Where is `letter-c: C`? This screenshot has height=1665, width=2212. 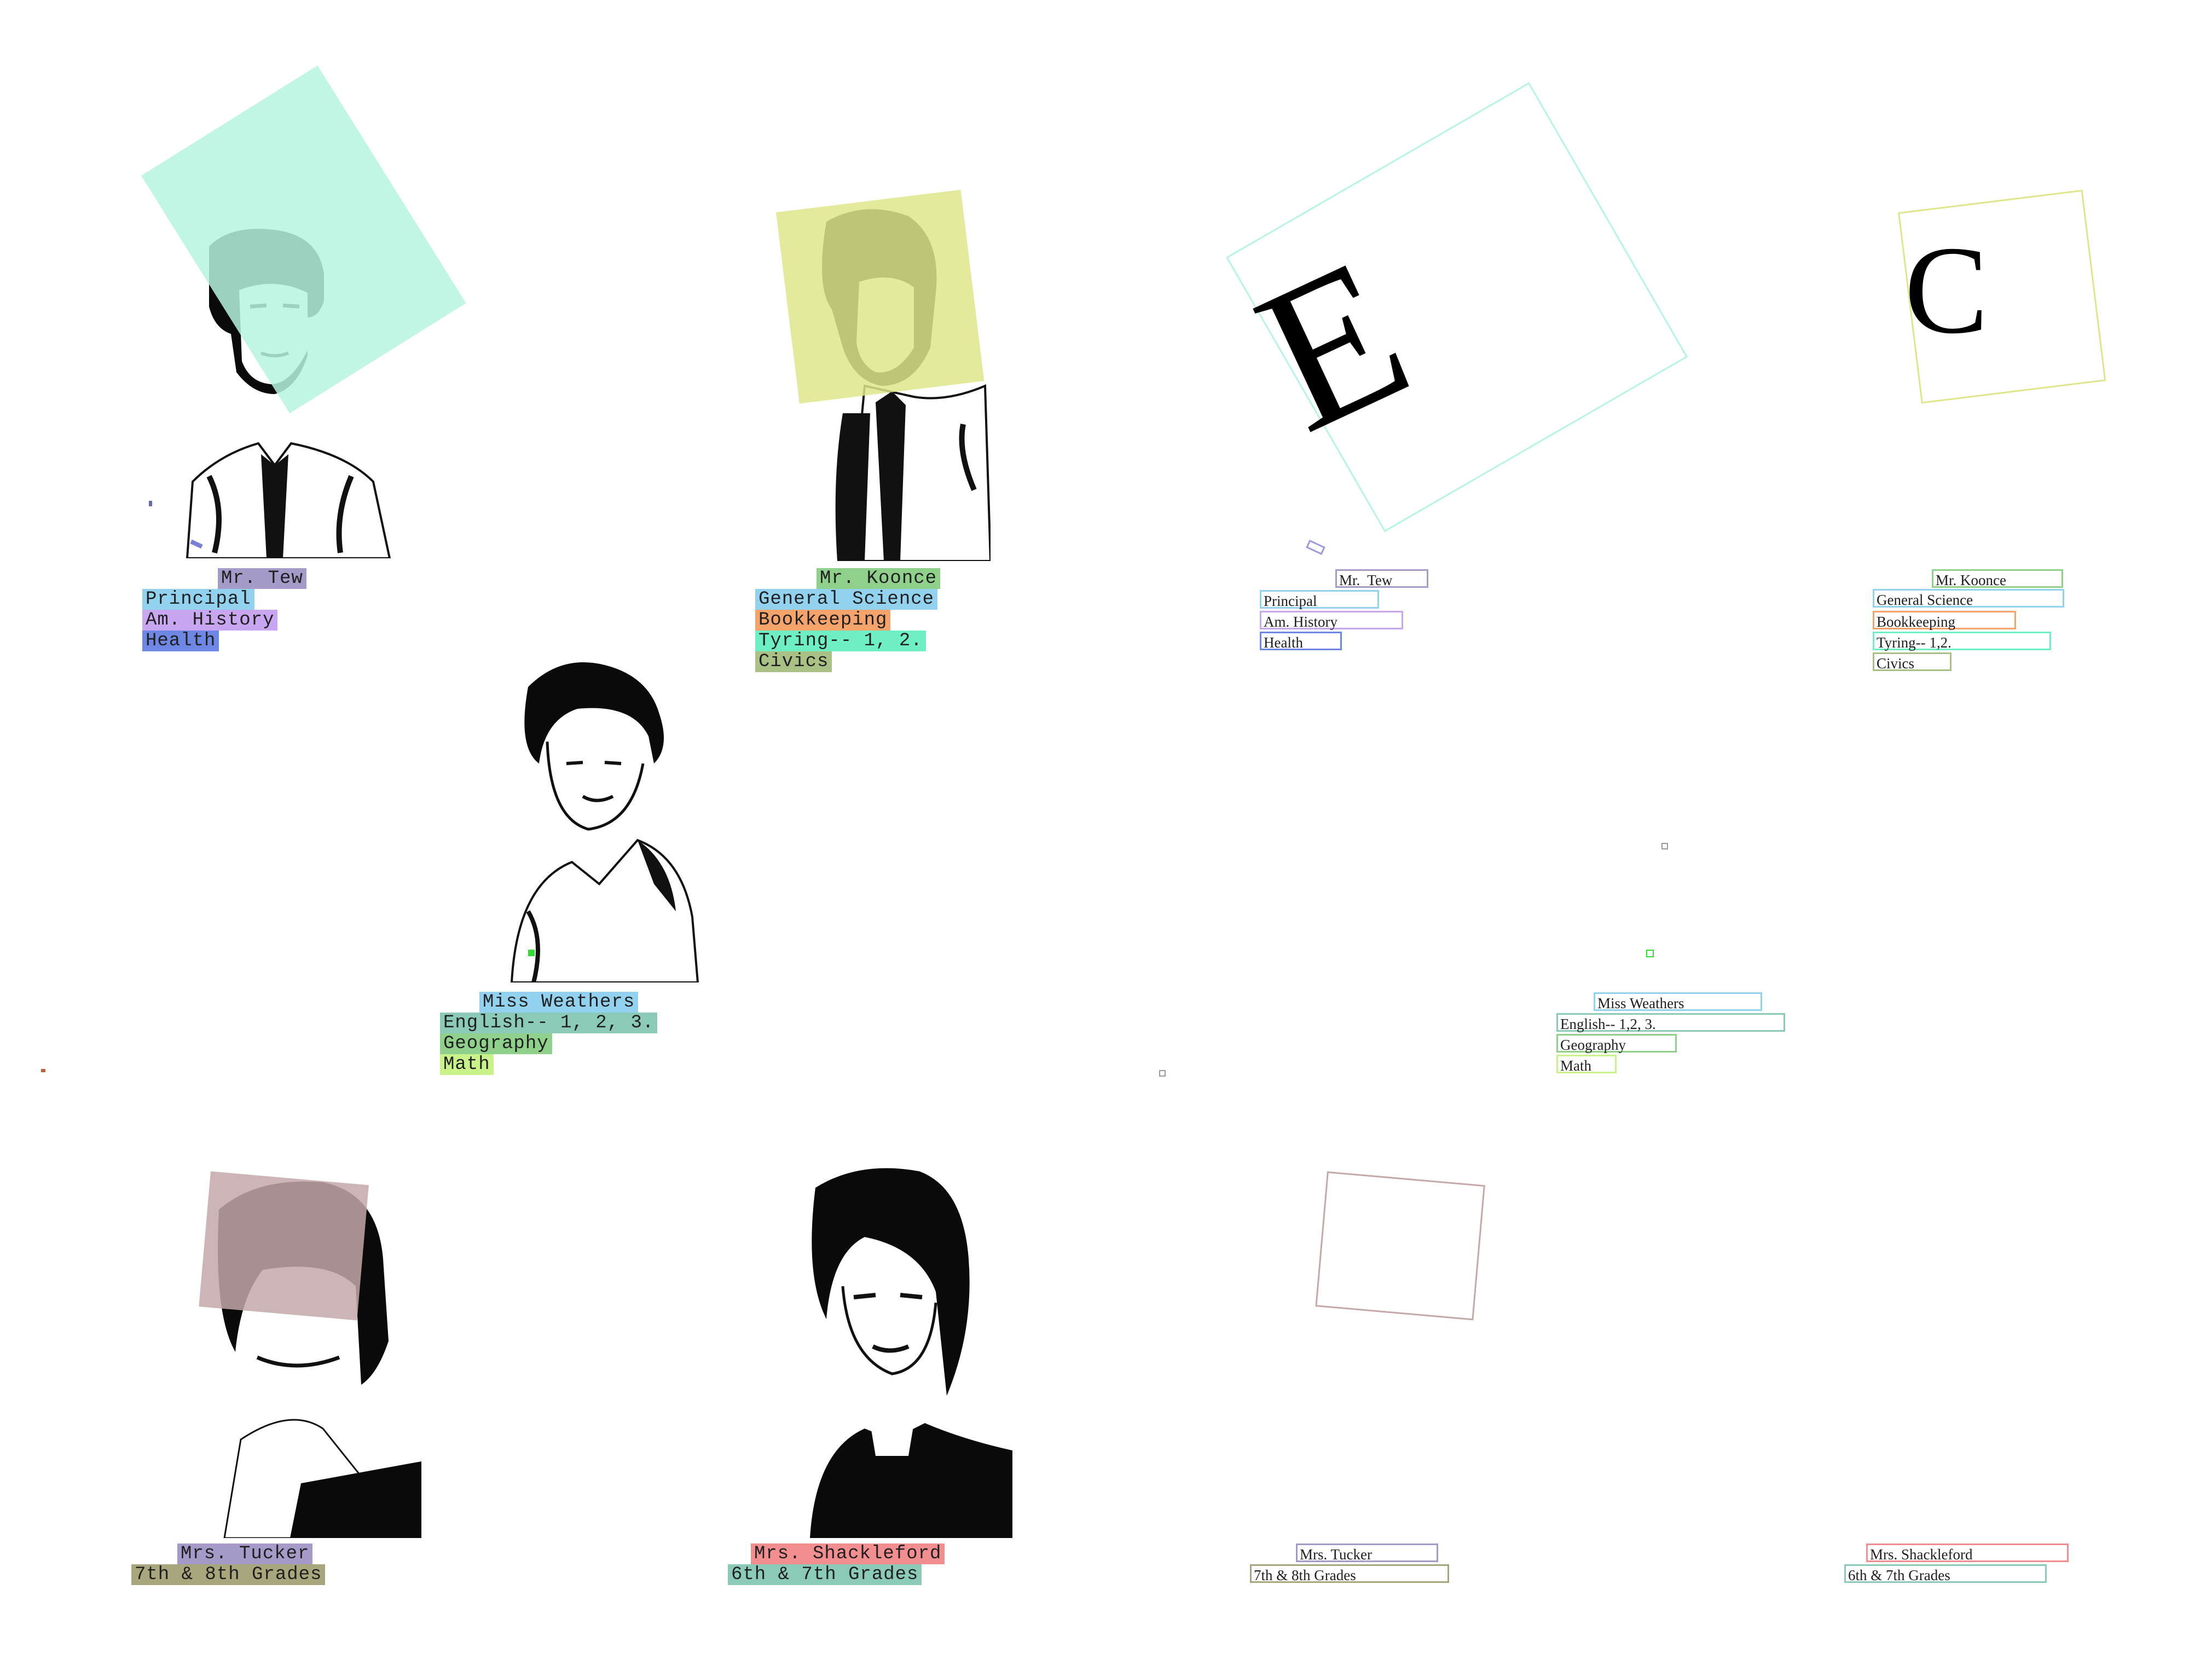
letter-c: C is located at coordinates (1946, 290).